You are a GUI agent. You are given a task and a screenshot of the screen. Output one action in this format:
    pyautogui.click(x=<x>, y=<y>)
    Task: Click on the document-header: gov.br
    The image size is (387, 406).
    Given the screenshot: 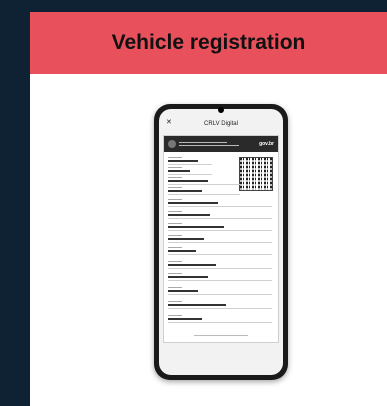 What is the action you would take?
    pyautogui.click(x=221, y=144)
    